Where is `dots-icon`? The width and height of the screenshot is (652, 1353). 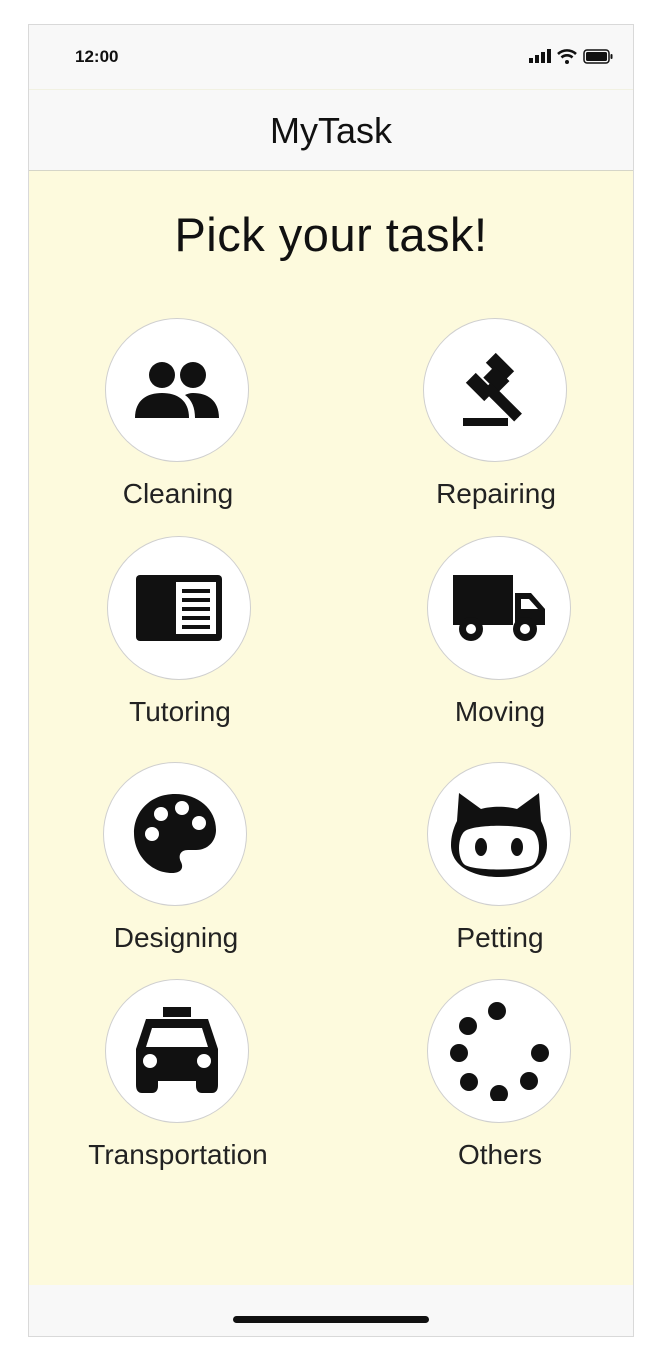
dots-icon is located at coordinates (499, 1051).